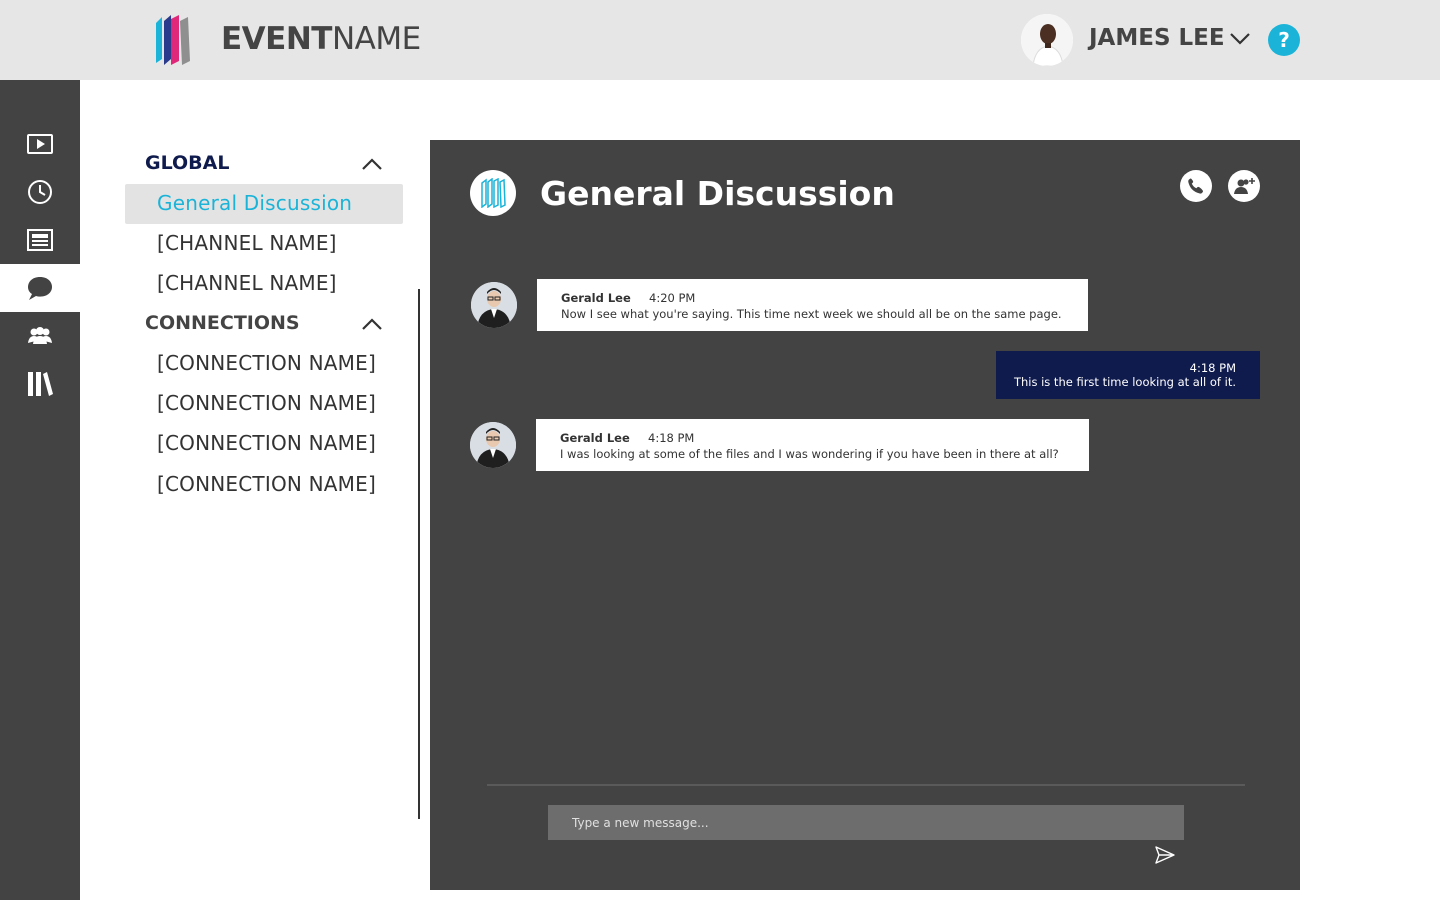  I want to click on play-icon, so click(40, 144).